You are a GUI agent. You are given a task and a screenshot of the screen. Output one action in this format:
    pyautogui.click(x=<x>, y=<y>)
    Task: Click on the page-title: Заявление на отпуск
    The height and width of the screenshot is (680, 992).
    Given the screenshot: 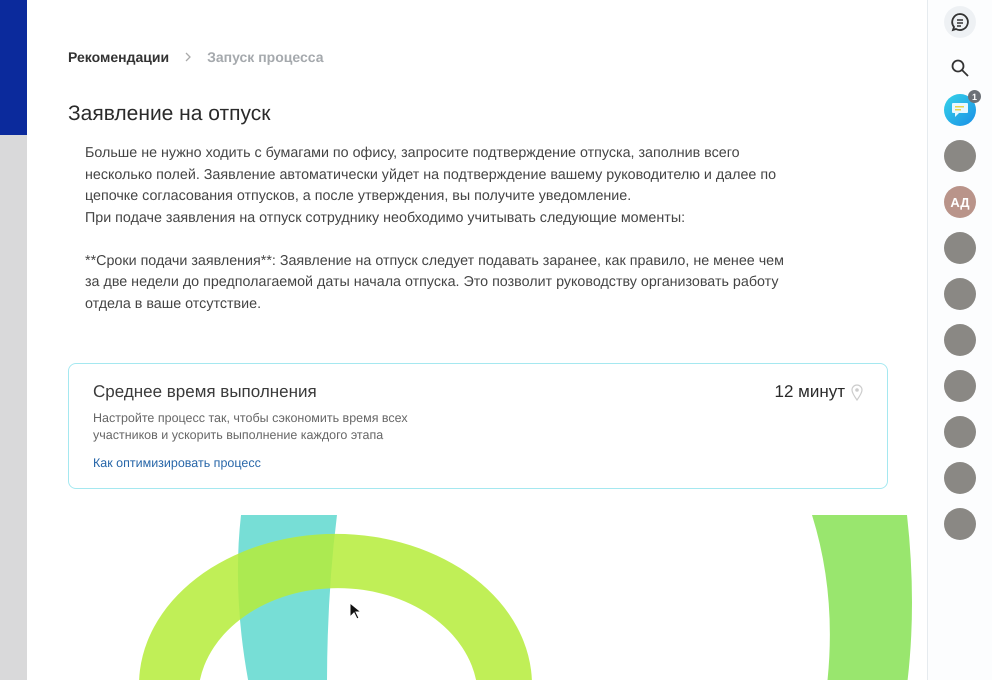 What is the action you would take?
    pyautogui.click(x=170, y=114)
    